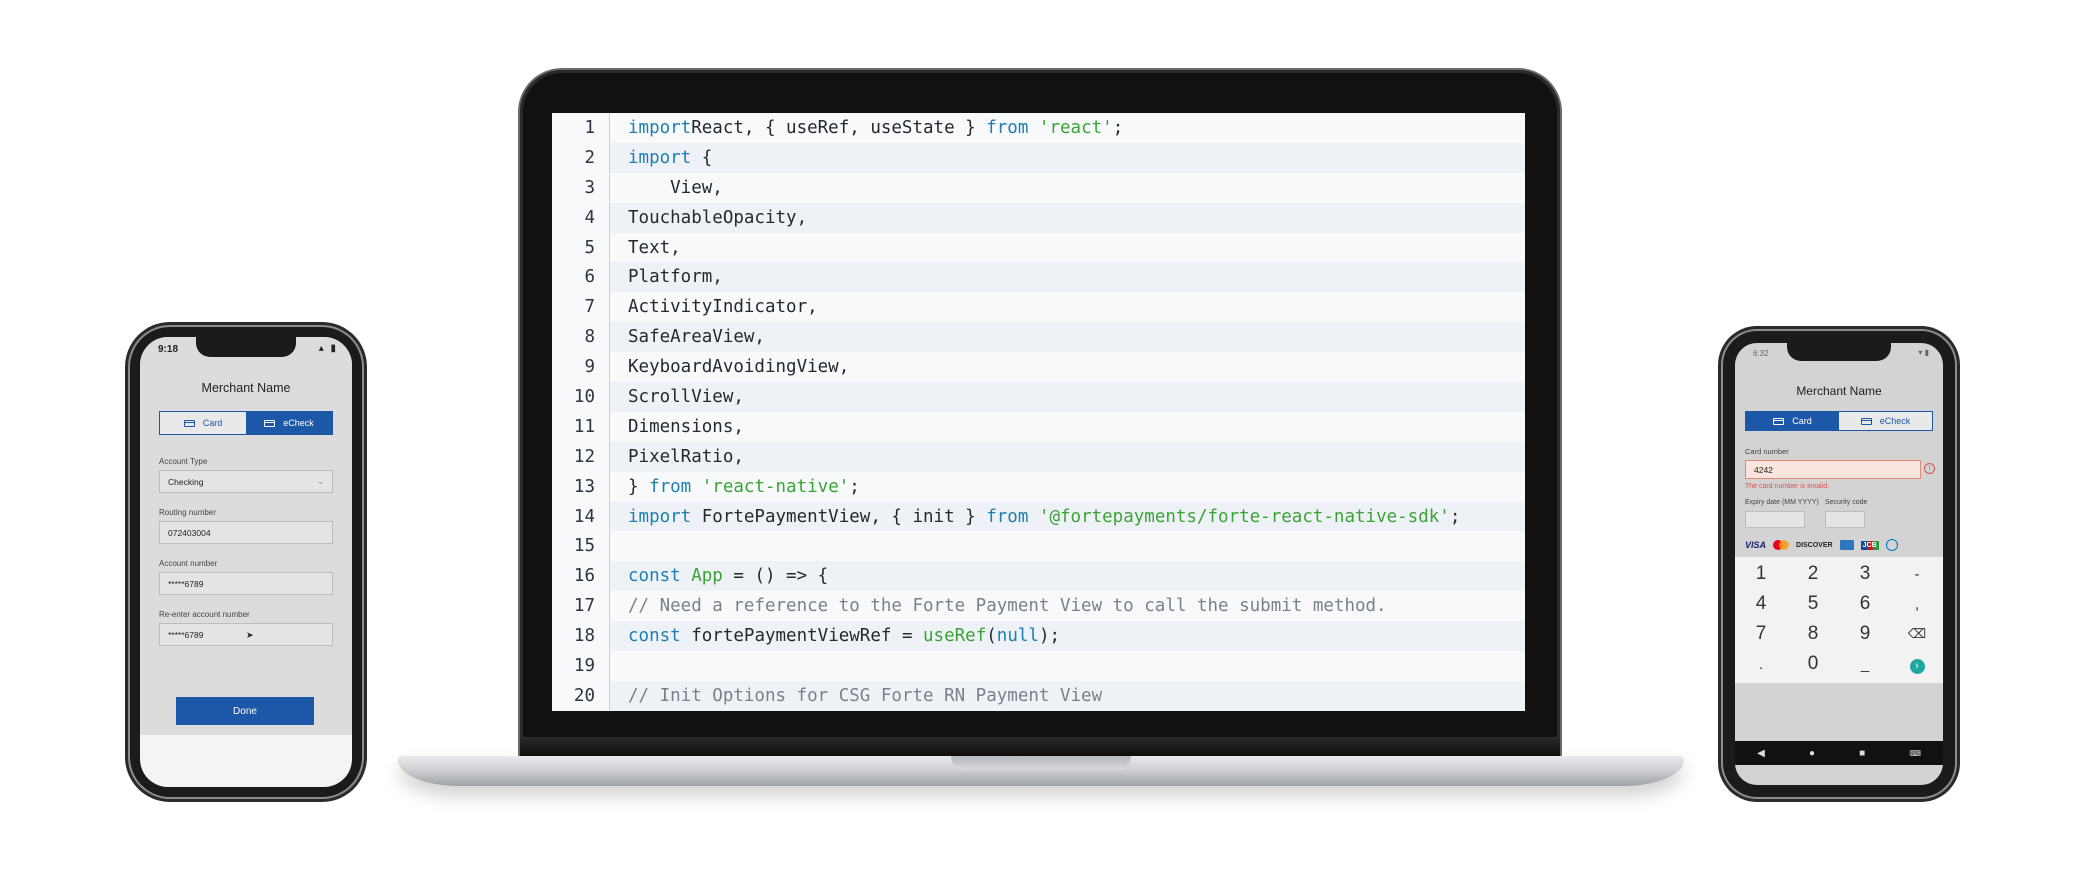 This screenshot has height=872, width=2090. Describe the element at coordinates (1038, 546) in the screenshot. I see `code-line: 15` at that location.